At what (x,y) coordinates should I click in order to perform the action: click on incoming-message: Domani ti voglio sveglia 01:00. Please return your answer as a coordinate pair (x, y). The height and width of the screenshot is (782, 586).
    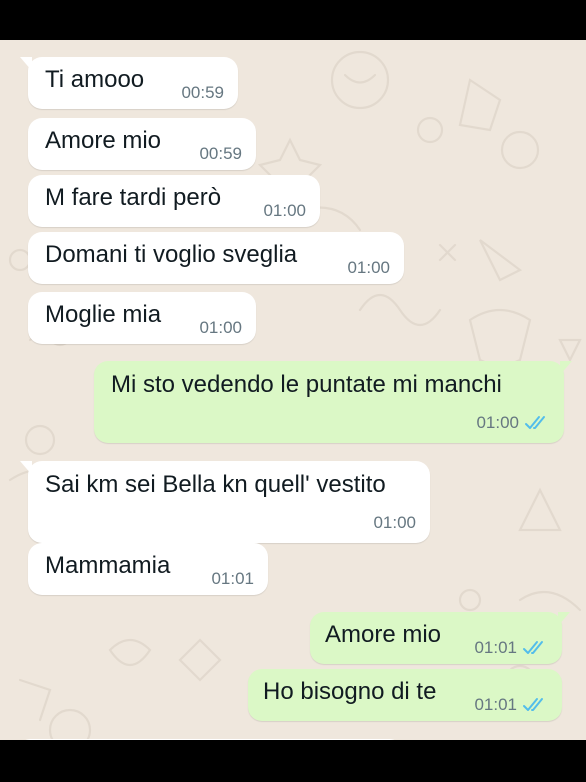
    Looking at the image, I should click on (216, 258).